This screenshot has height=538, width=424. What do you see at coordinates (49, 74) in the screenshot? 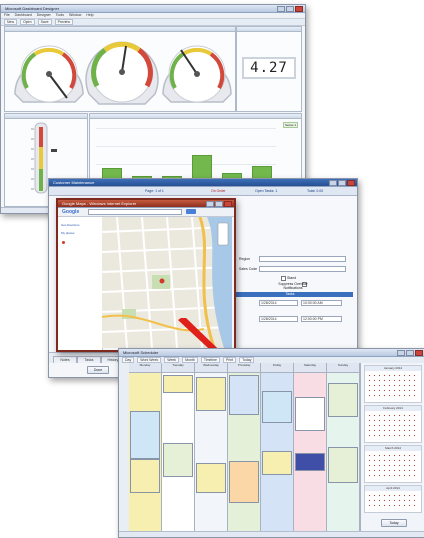
I see `gauge-left` at bounding box center [49, 74].